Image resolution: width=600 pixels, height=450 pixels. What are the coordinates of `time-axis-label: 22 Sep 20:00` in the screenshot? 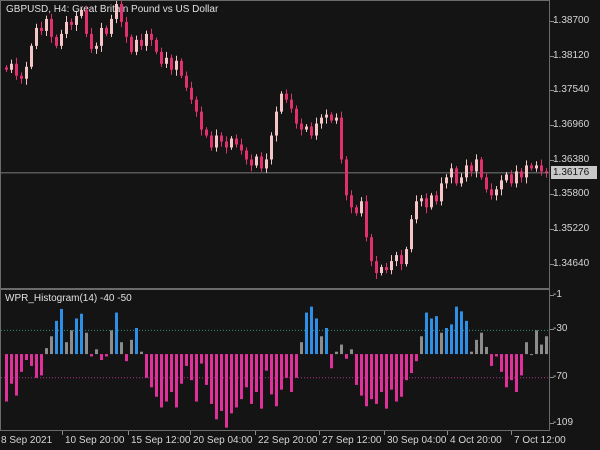 It's located at (288, 440).